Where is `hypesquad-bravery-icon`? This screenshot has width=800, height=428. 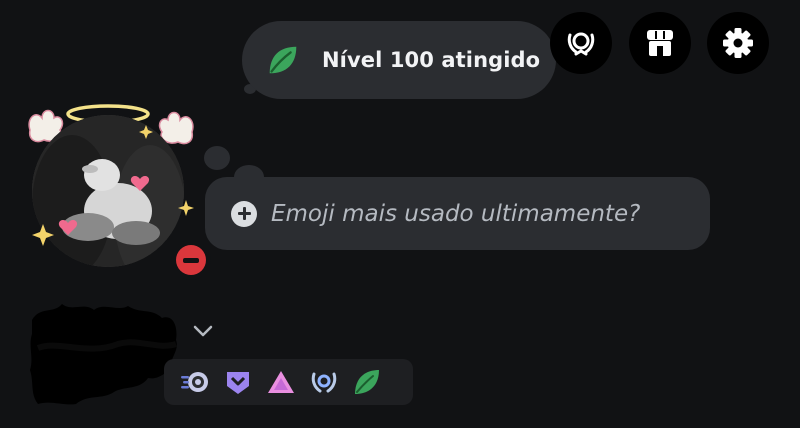 hypesquad-bravery-icon is located at coordinates (238, 383).